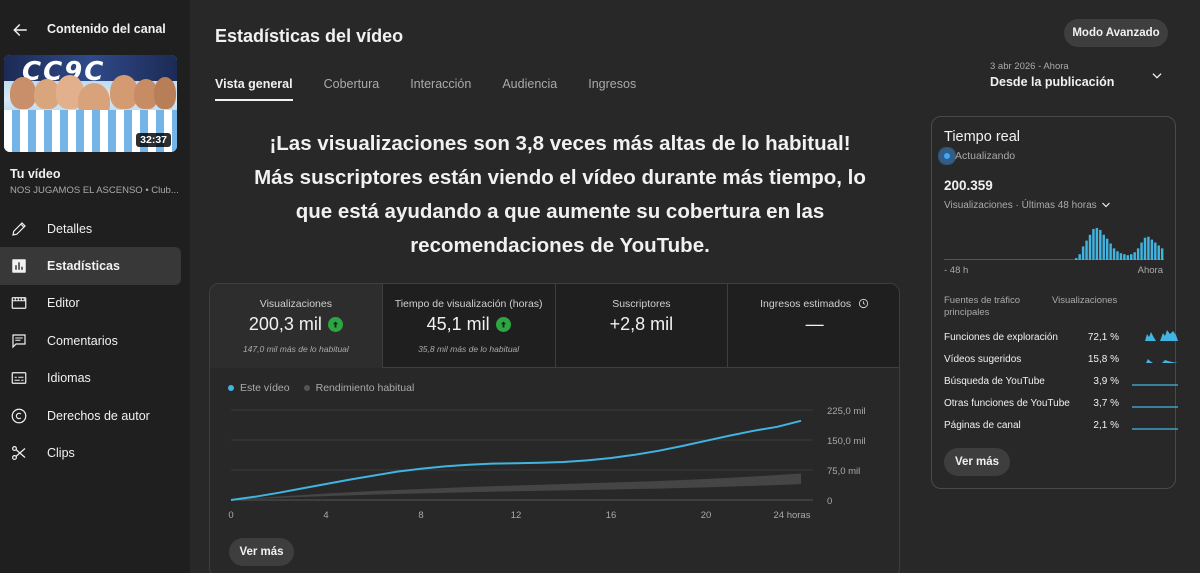 This screenshot has height=573, width=1200. I want to click on sidebar-item-languages: Idiomas, so click(95, 378).